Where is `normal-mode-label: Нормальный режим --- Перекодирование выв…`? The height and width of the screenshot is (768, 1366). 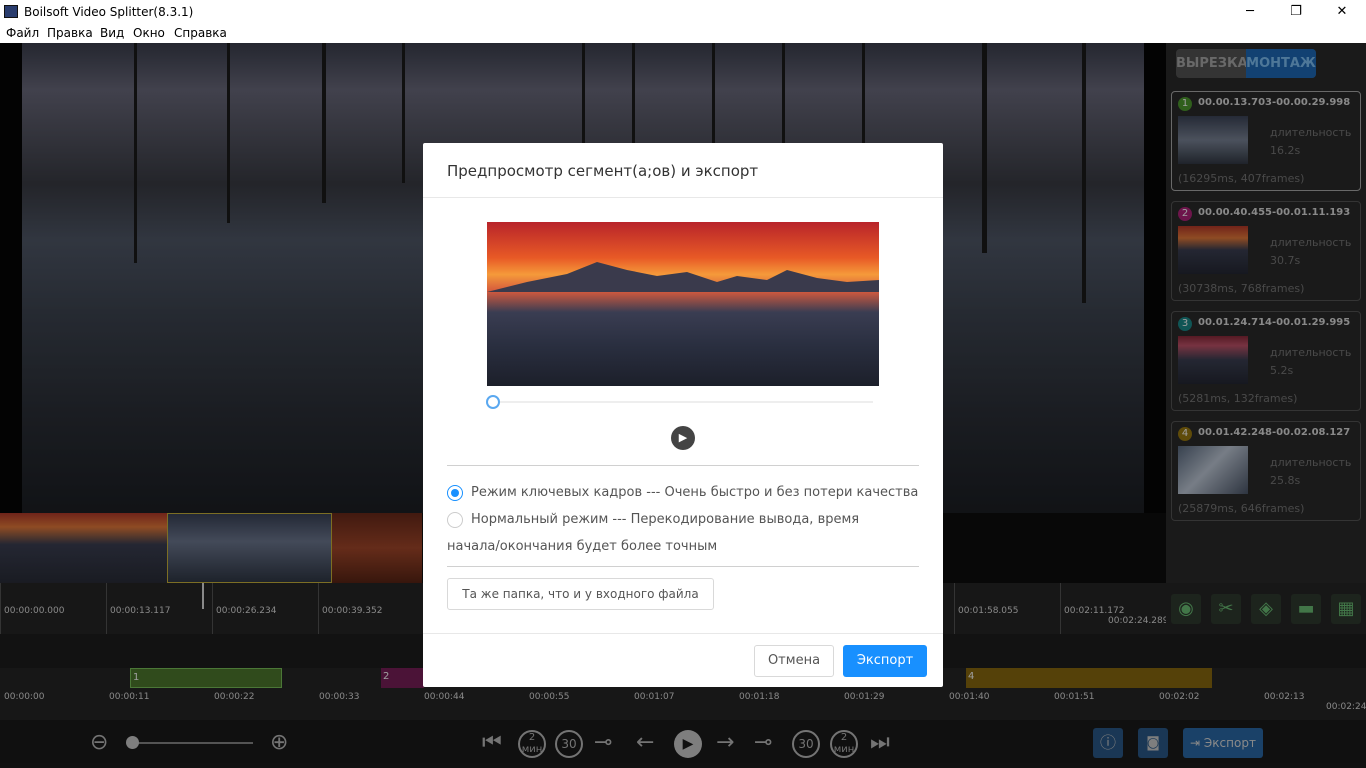
normal-mode-label: Нормальный режим --- Перекодирование выв… is located at coordinates (665, 519).